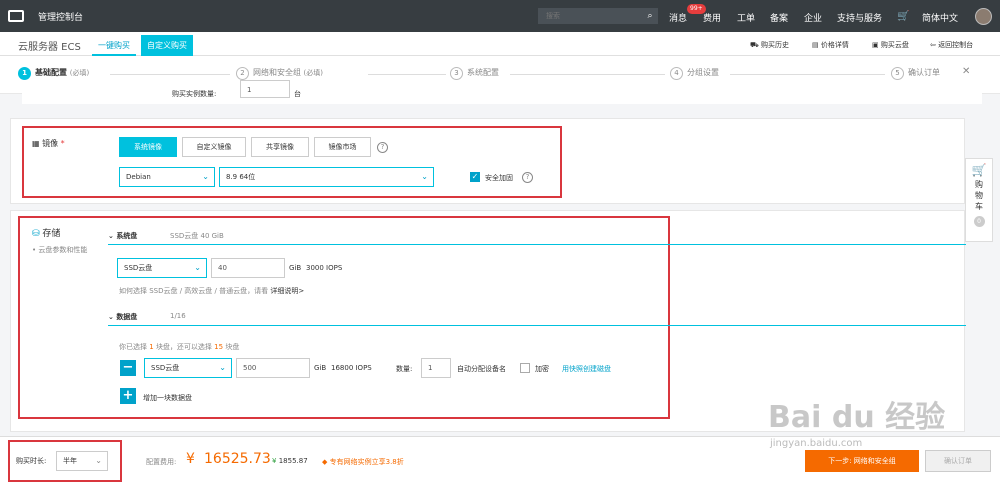 Image resolution: width=1000 pixels, height=483 pixels. Describe the element at coordinates (678, 17) in the screenshot. I see `nav-messages: 消息` at that location.